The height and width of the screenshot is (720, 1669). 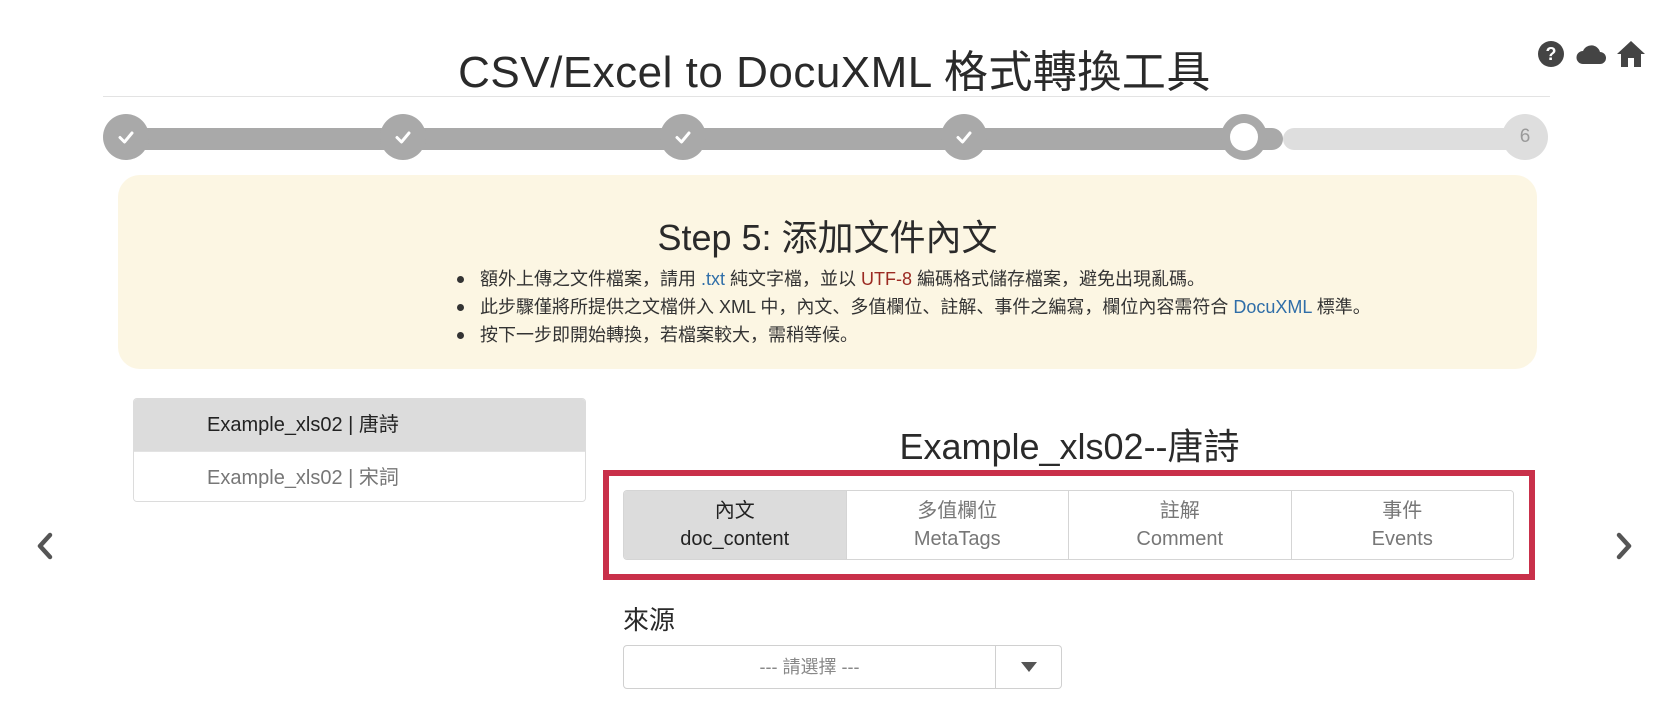 What do you see at coordinates (887, 279) in the screenshot?
I see `encoding-label: UTF-8` at bounding box center [887, 279].